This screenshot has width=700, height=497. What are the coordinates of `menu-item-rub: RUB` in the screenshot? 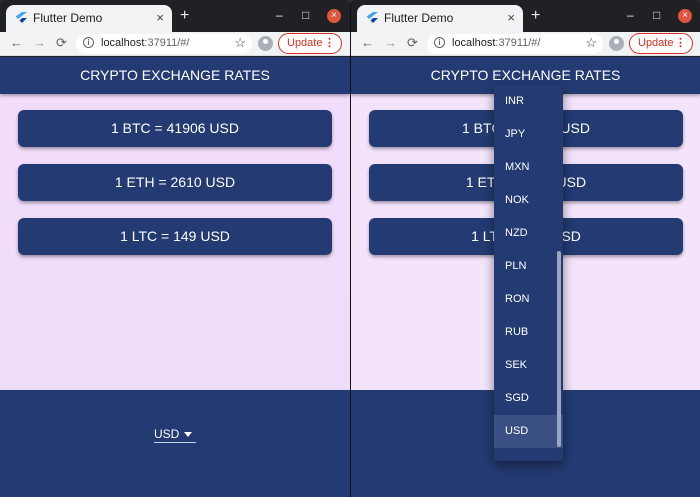 It's located at (528, 332).